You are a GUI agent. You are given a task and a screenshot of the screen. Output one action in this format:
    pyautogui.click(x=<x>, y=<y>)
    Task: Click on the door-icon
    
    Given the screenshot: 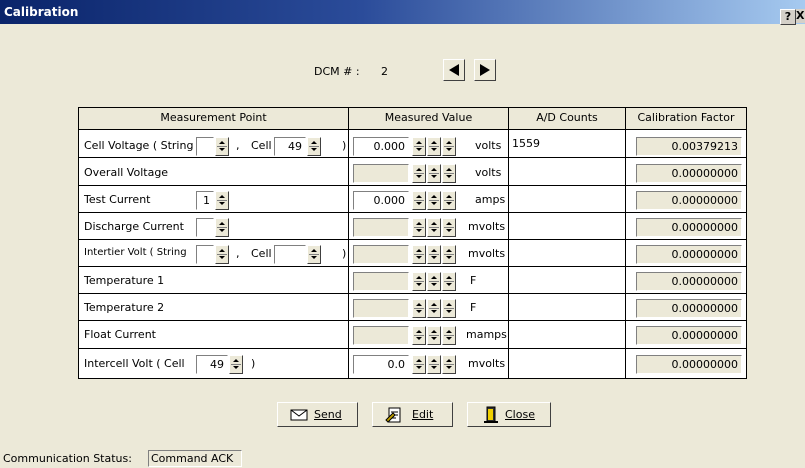 What is the action you would take?
    pyautogui.click(x=491, y=414)
    